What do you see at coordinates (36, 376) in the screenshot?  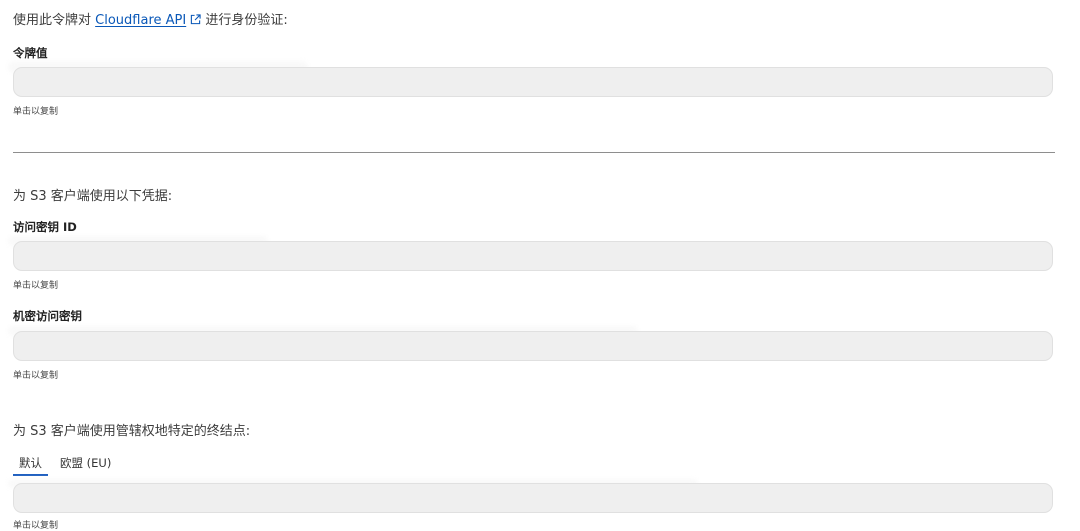 I see `secret-key-copy-hint: 单击以复制` at bounding box center [36, 376].